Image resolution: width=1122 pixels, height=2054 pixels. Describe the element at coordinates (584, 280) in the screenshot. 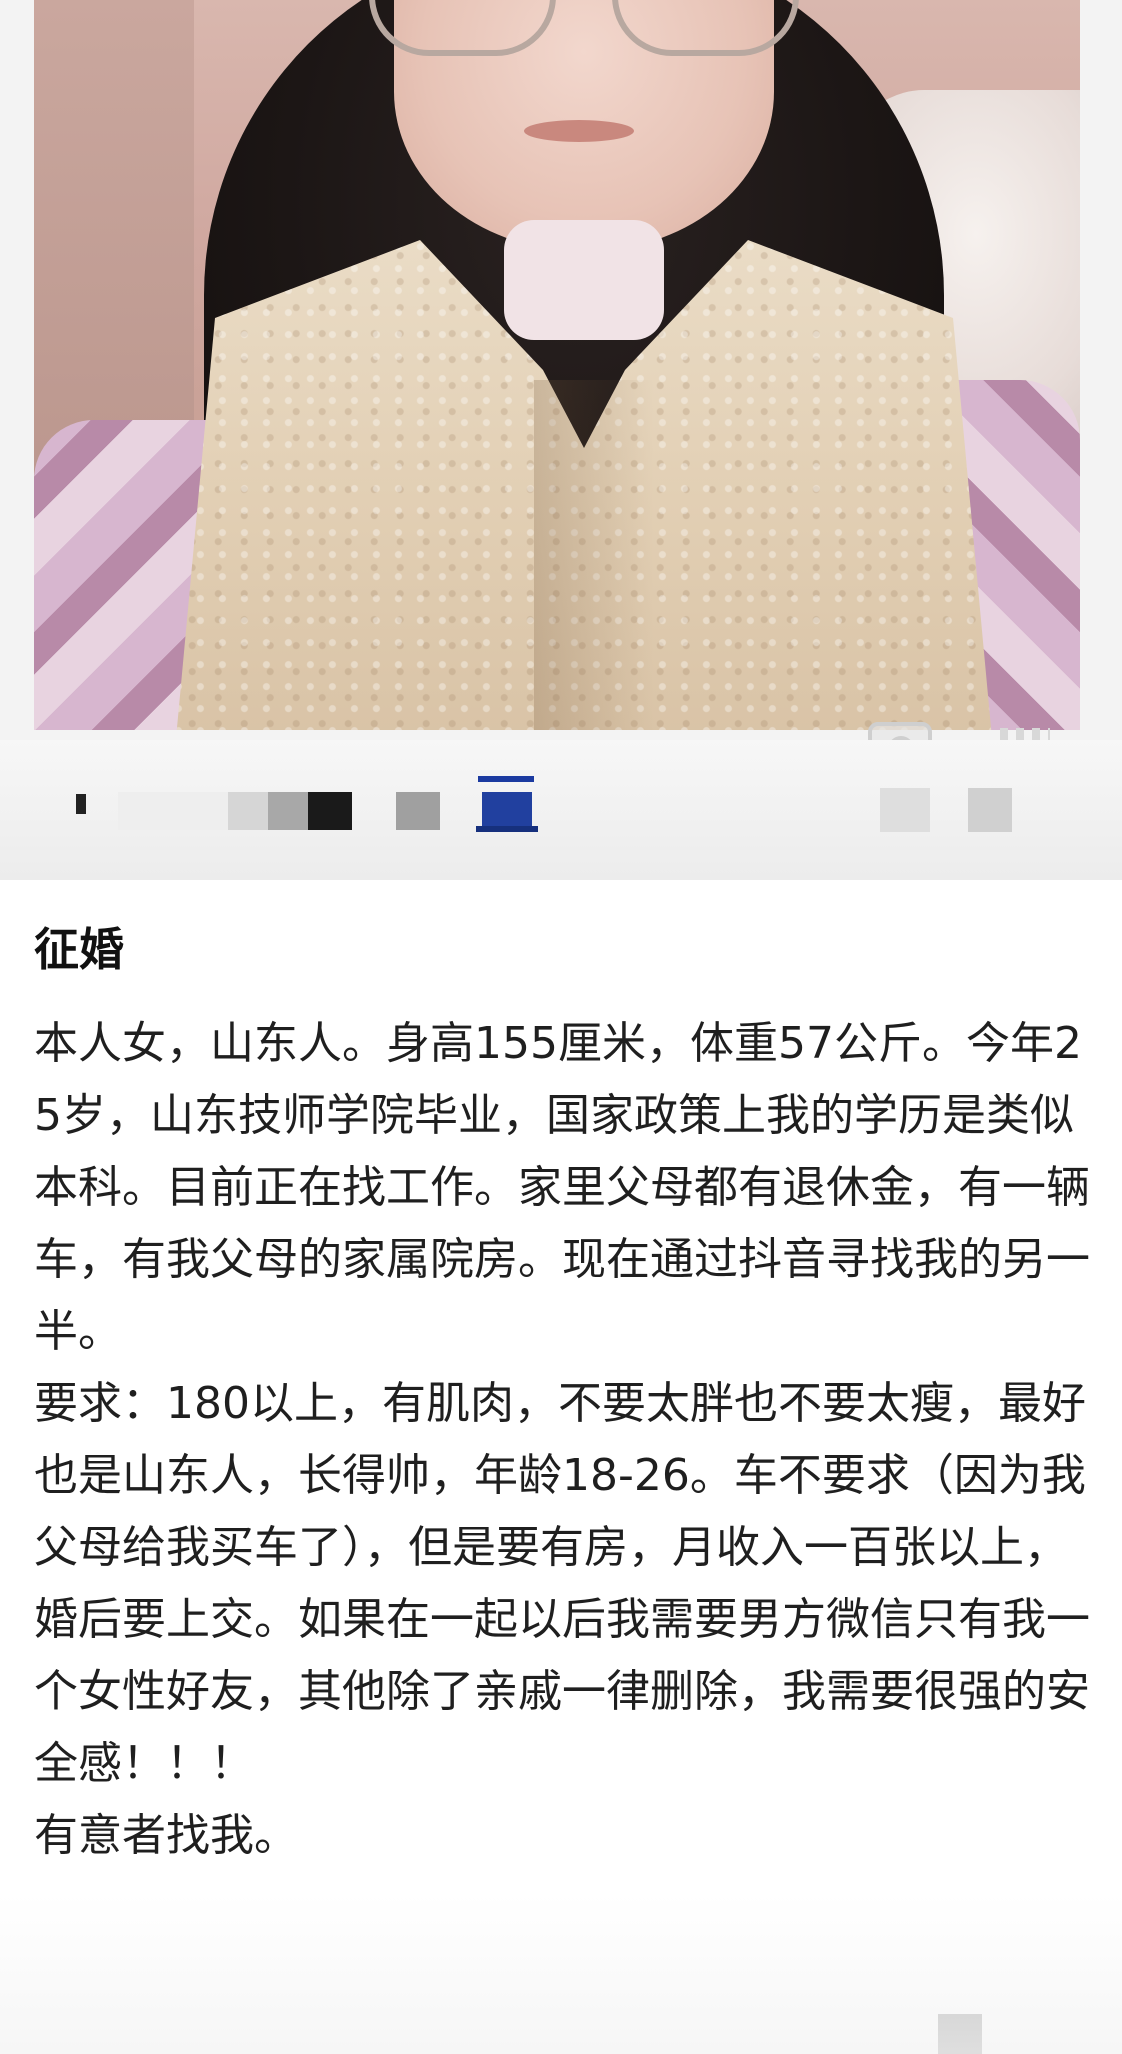

I see `photo-neck` at that location.